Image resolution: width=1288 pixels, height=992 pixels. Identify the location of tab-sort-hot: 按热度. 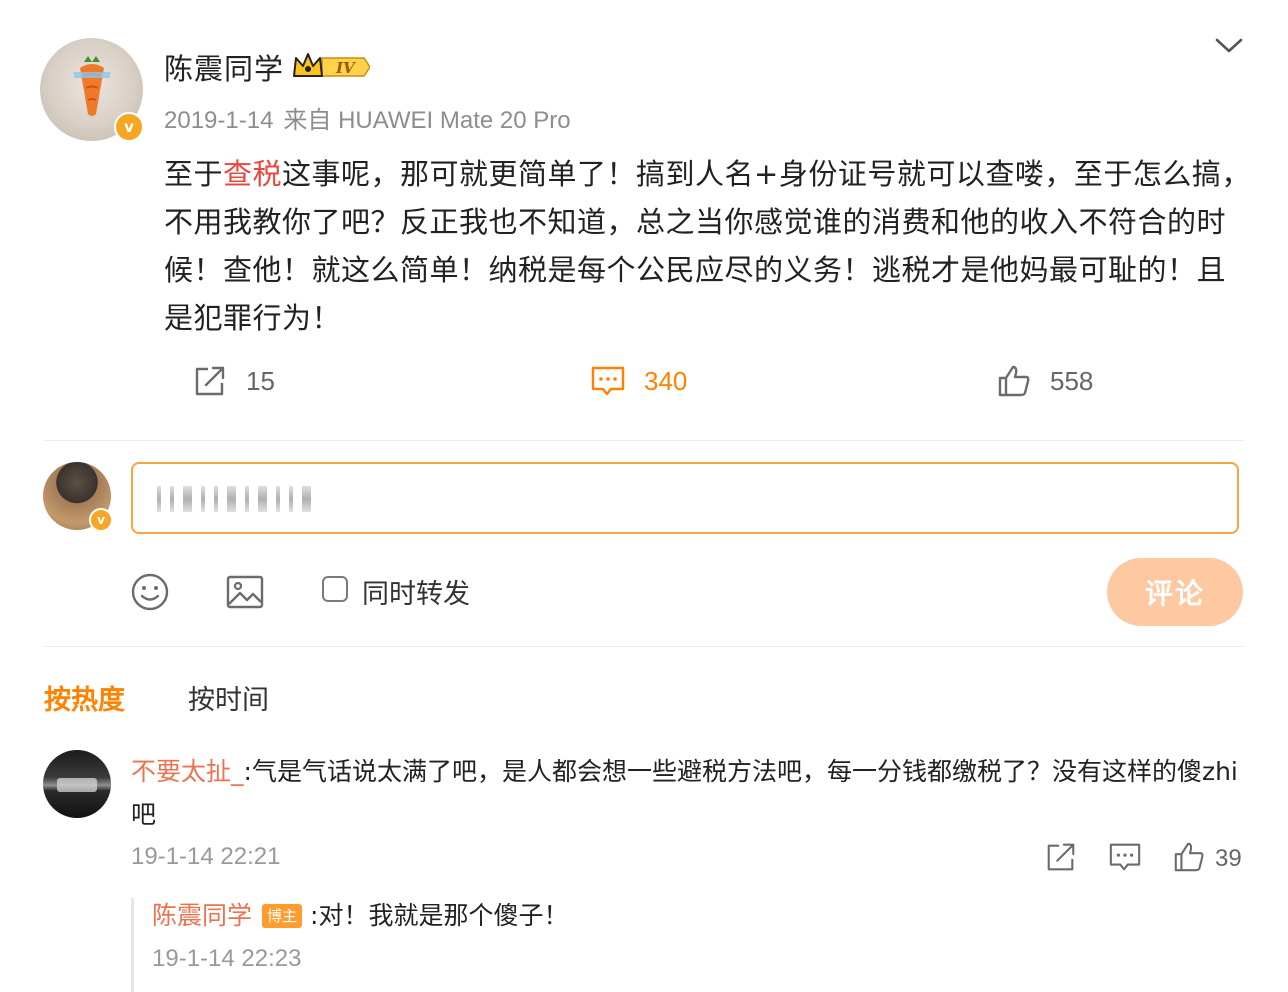
(84, 697).